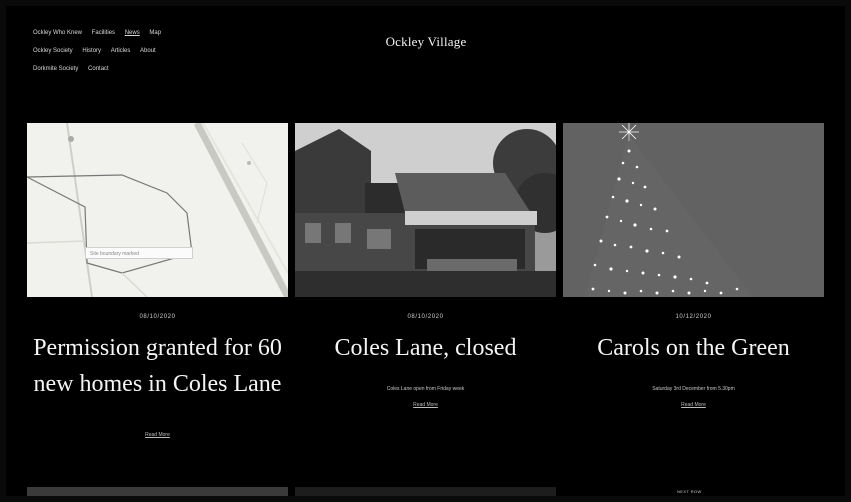 This screenshot has width=851, height=502. Describe the element at coordinates (139, 253) in the screenshot. I see `map-marker-label: Site boundary marked` at that location.